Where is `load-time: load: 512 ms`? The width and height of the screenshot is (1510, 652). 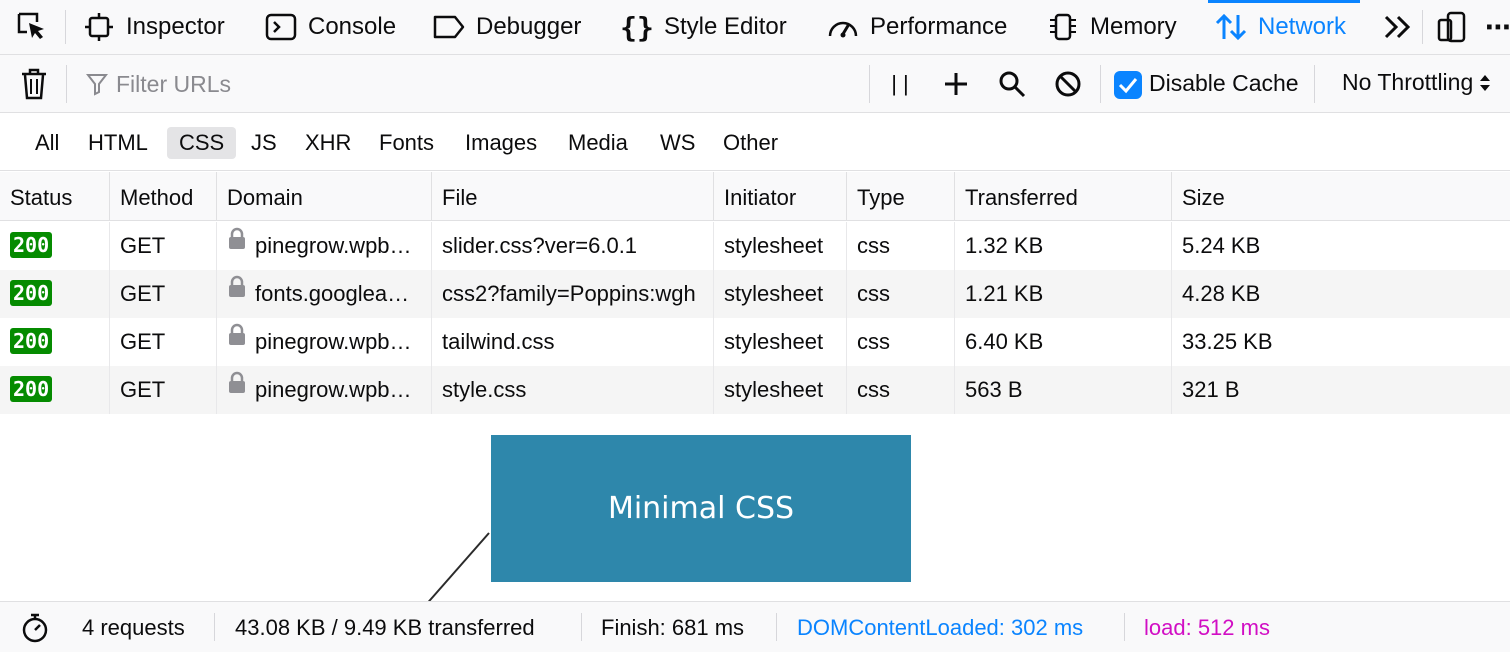 load-time: load: 512 ms is located at coordinates (1207, 627).